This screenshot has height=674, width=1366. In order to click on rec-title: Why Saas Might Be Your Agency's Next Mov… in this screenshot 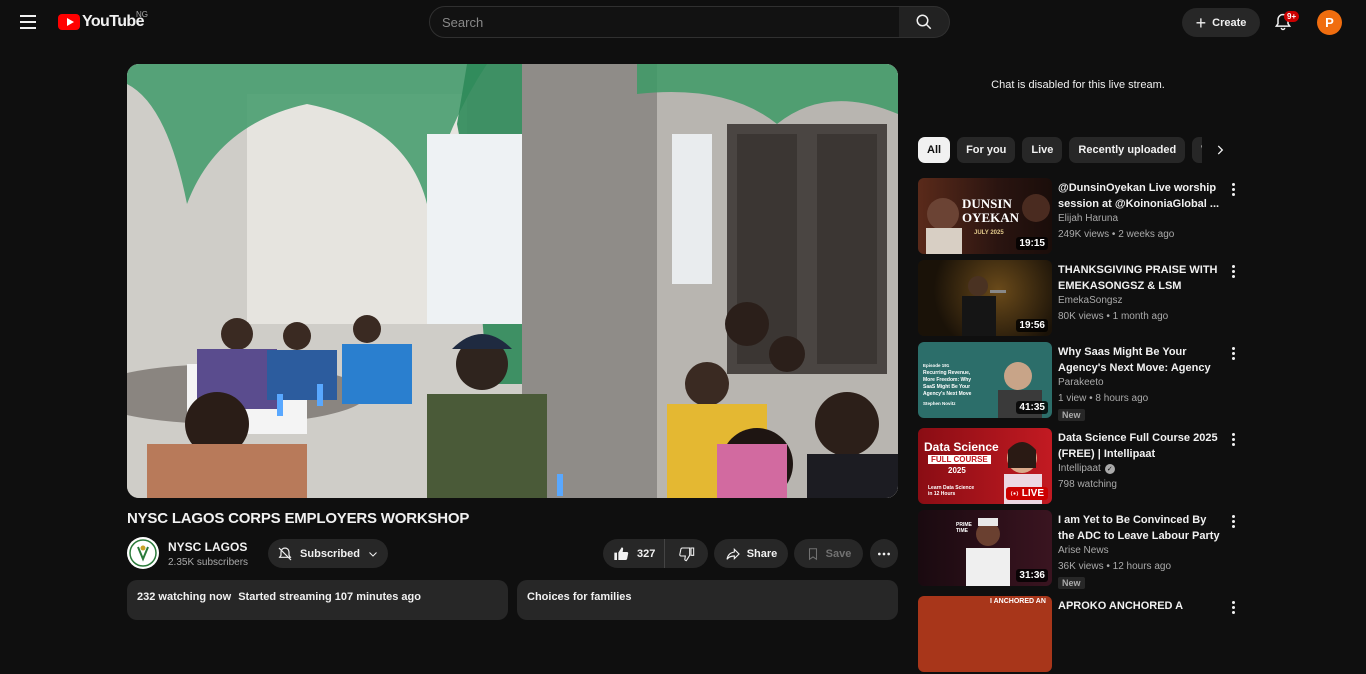, I will do `click(1134, 360)`.